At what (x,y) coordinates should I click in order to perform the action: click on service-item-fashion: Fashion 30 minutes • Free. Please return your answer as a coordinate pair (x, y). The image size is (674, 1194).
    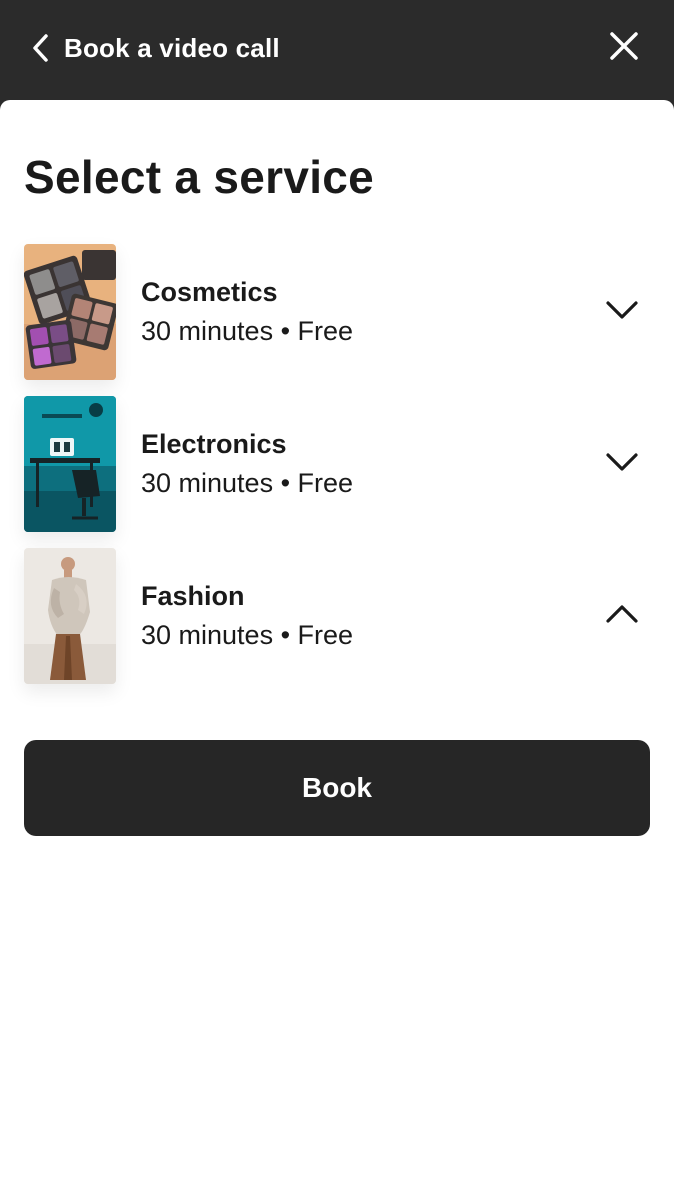
    Looking at the image, I should click on (337, 624).